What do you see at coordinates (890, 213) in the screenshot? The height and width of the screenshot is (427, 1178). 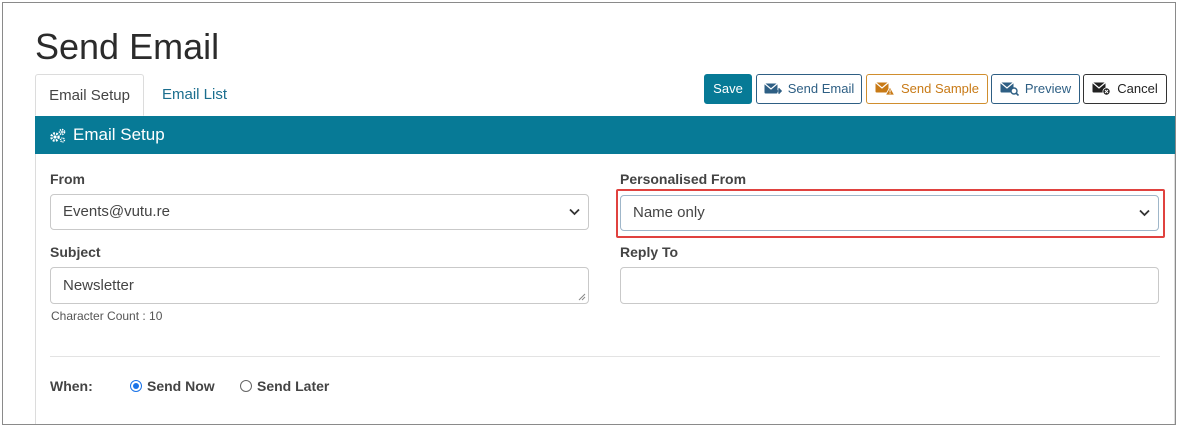 I see `highlight-box` at bounding box center [890, 213].